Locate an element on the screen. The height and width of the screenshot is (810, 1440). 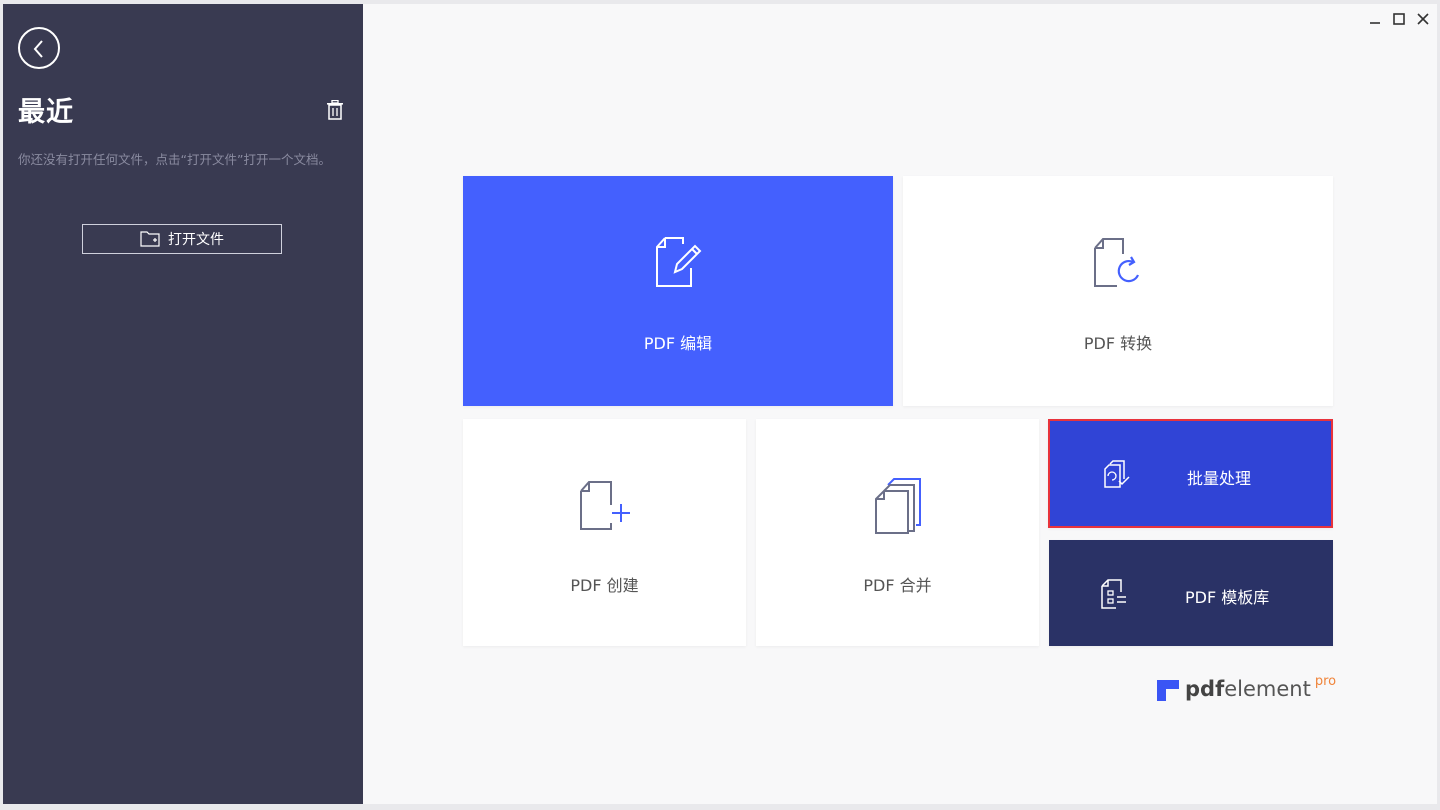
batch-process-tile: 批量处理 is located at coordinates (1190, 473).